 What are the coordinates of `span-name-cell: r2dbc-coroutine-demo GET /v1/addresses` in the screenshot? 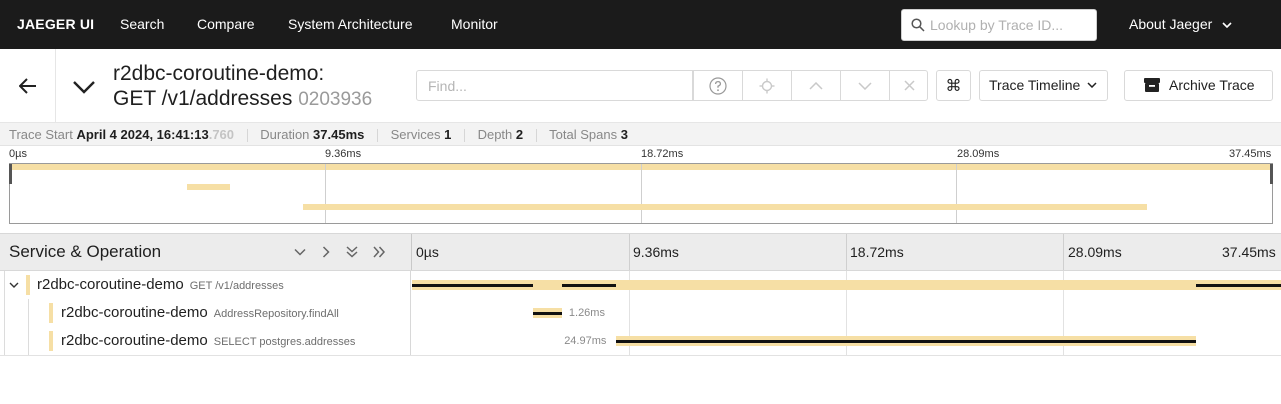 It's located at (205, 285).